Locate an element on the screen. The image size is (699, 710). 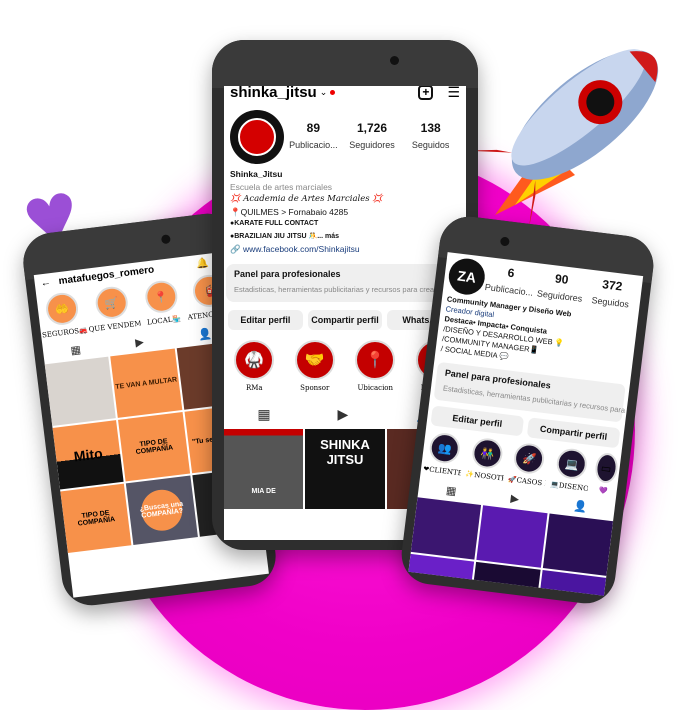
chevron-down-icon: ⌄ is located at coordinates (324, 92).